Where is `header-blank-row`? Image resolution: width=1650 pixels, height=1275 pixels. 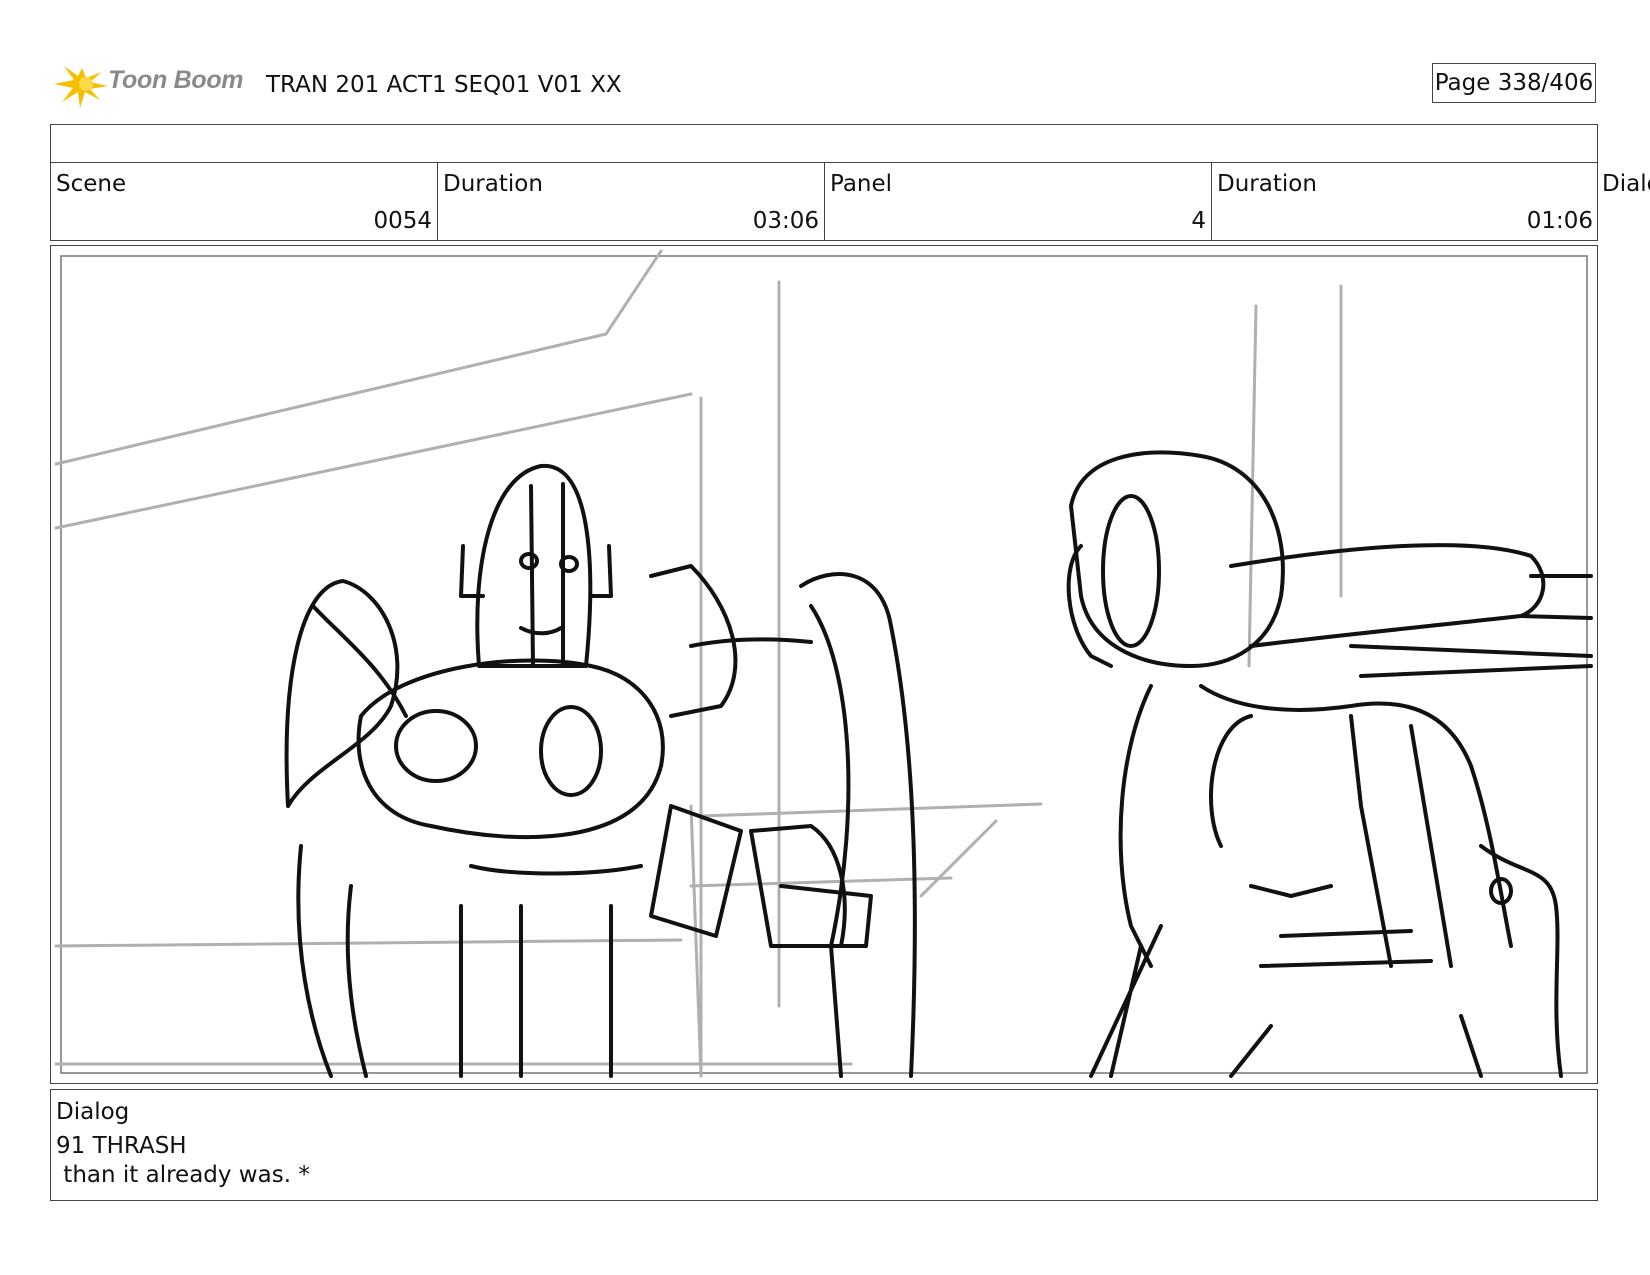
header-blank-row is located at coordinates (824, 143).